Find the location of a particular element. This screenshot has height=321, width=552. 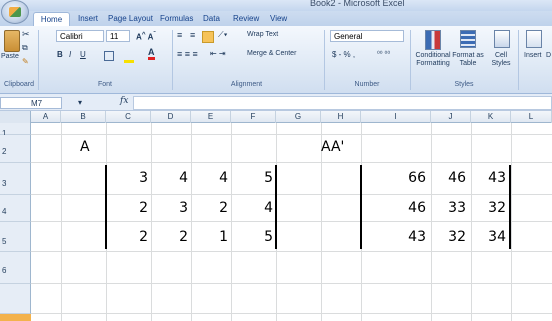

font-color-icon: A is located at coordinates (151, 54).